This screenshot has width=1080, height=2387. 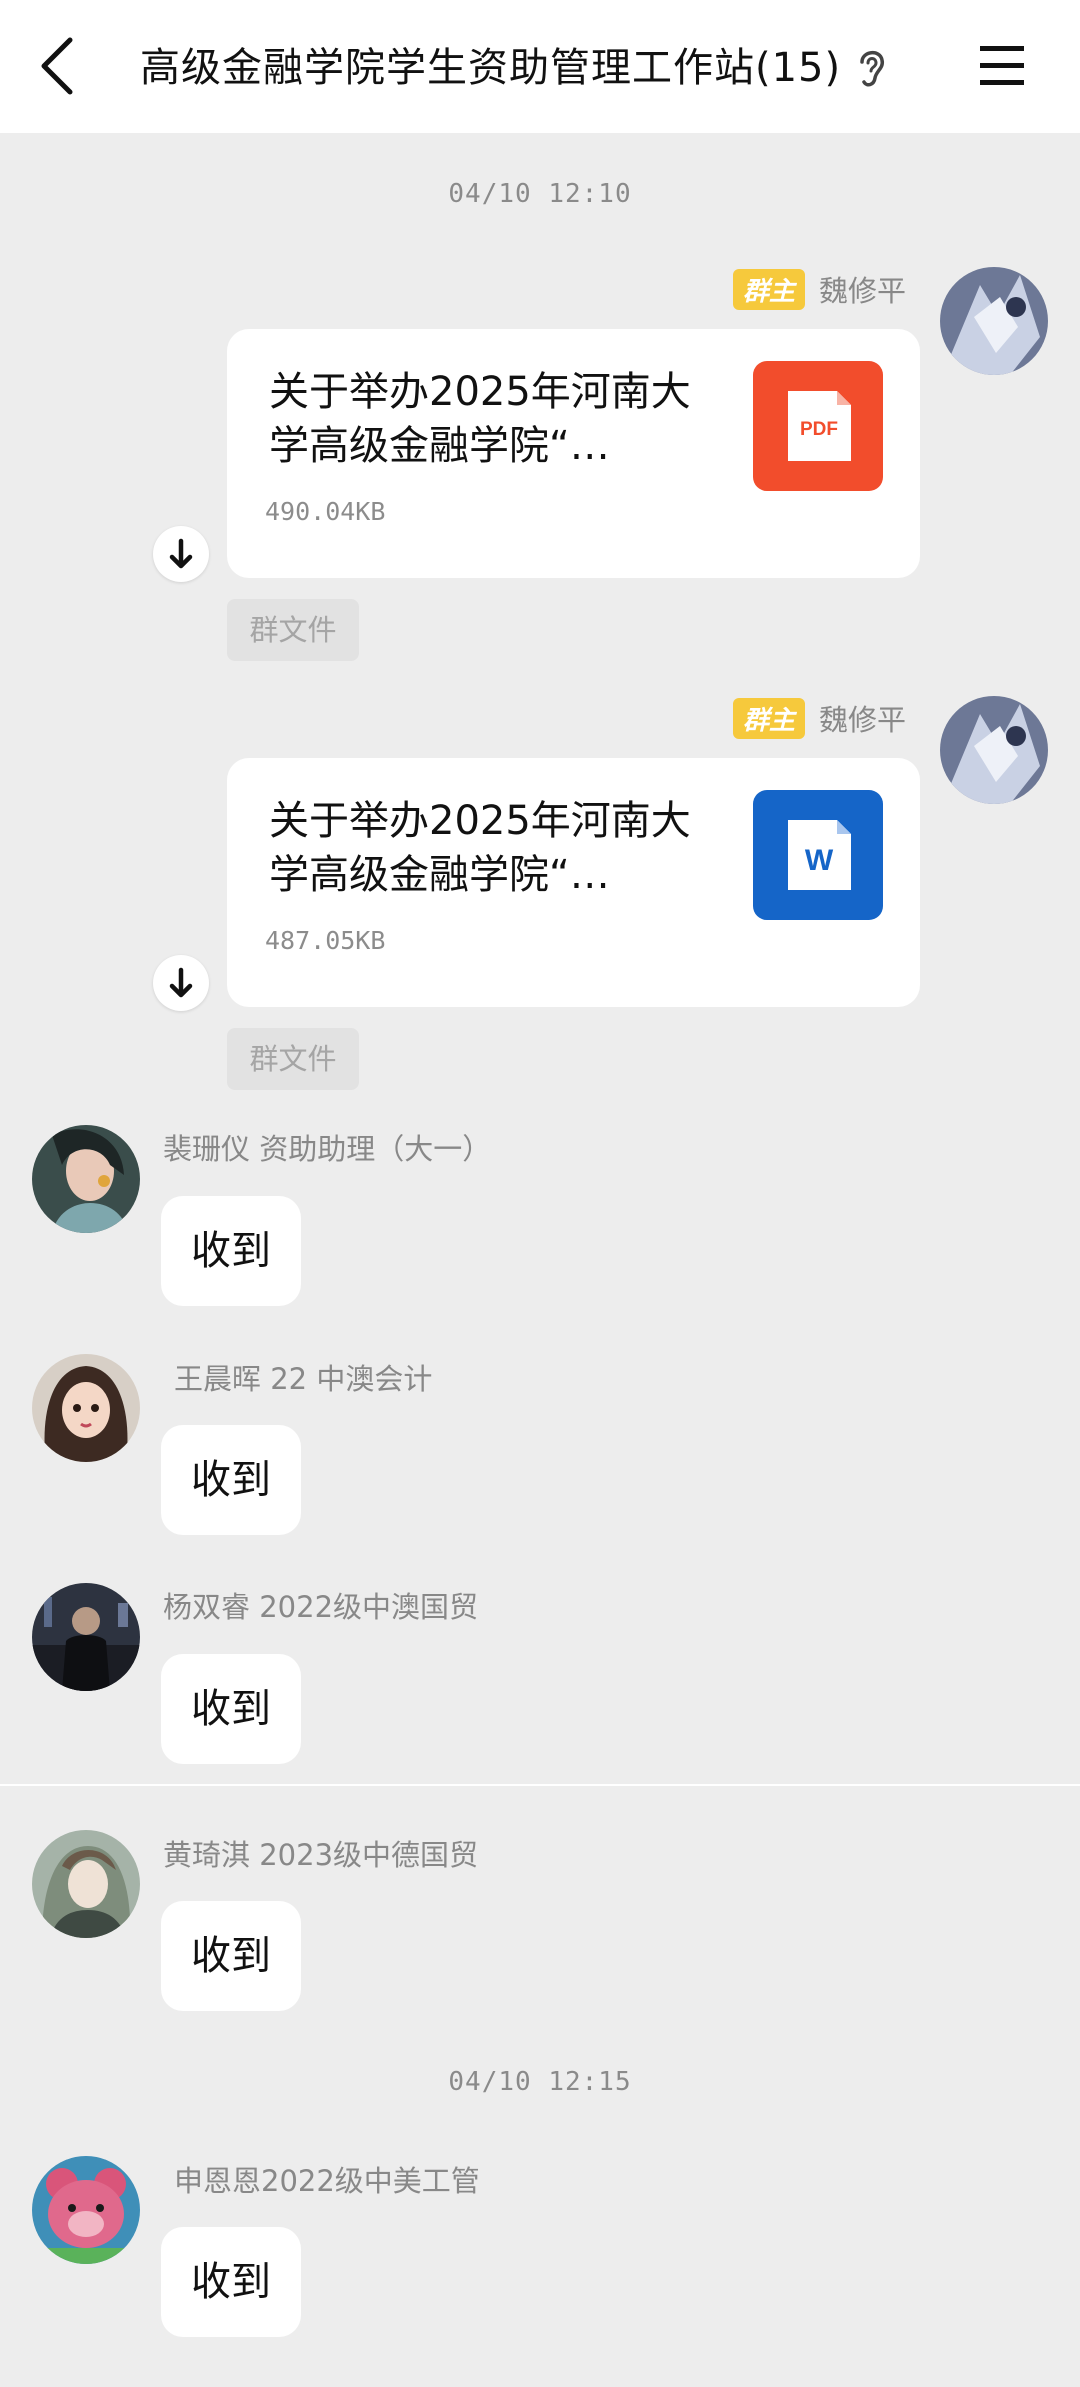 I want to click on top-bar: 高级金融学院学生资助管理工作站(15), so click(x=540, y=66).